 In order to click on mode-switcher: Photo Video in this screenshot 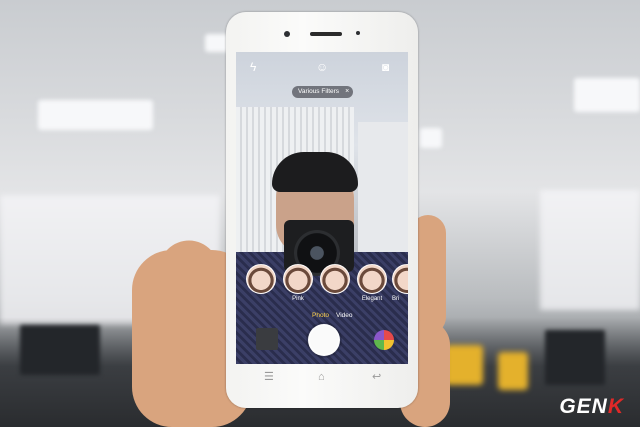, I will do `click(322, 317)`.